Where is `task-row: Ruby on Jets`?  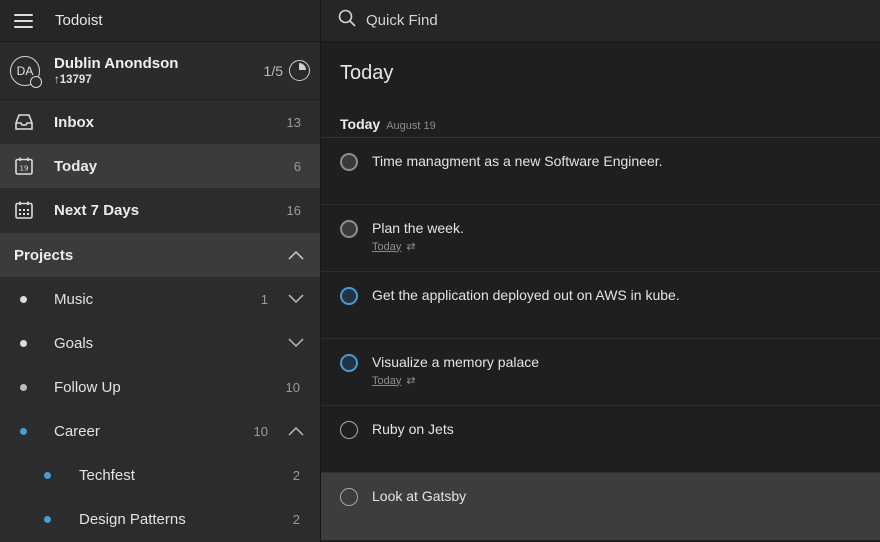 task-row: Ruby on Jets is located at coordinates (600, 439).